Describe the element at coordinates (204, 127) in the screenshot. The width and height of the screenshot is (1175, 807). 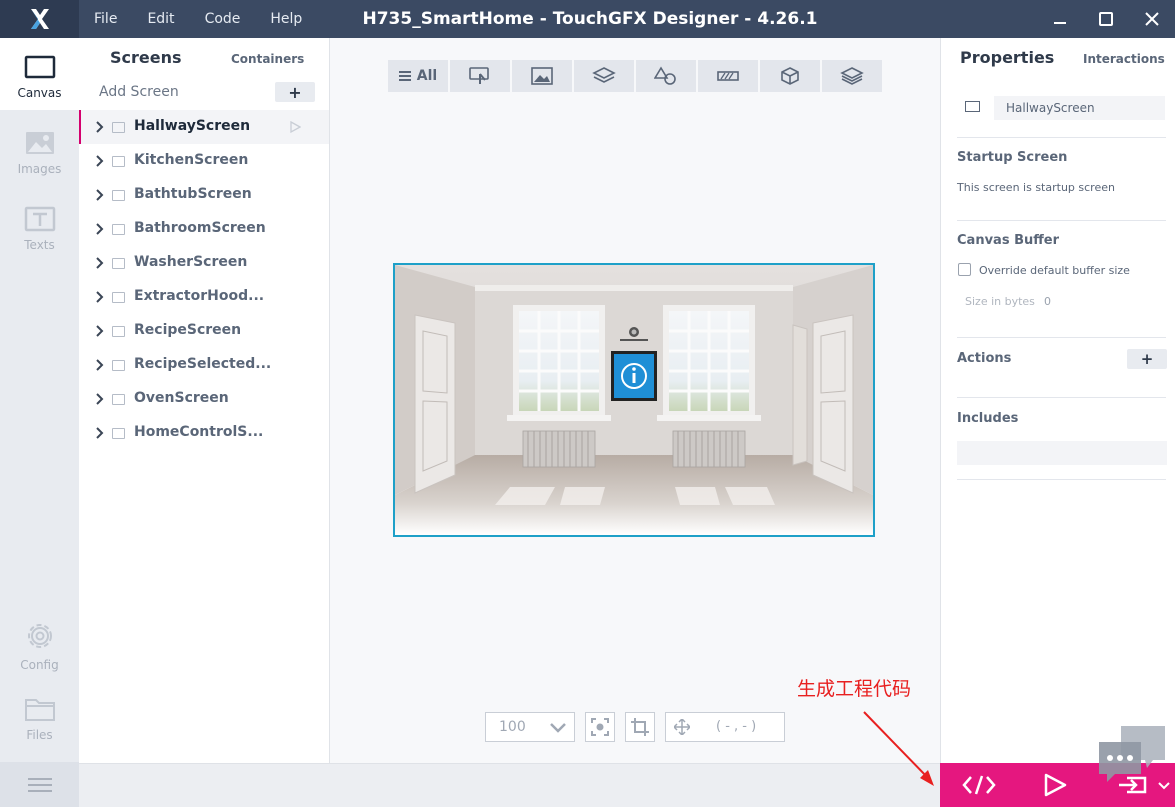
I see `screen-item-hallway: HallwayScreen` at that location.